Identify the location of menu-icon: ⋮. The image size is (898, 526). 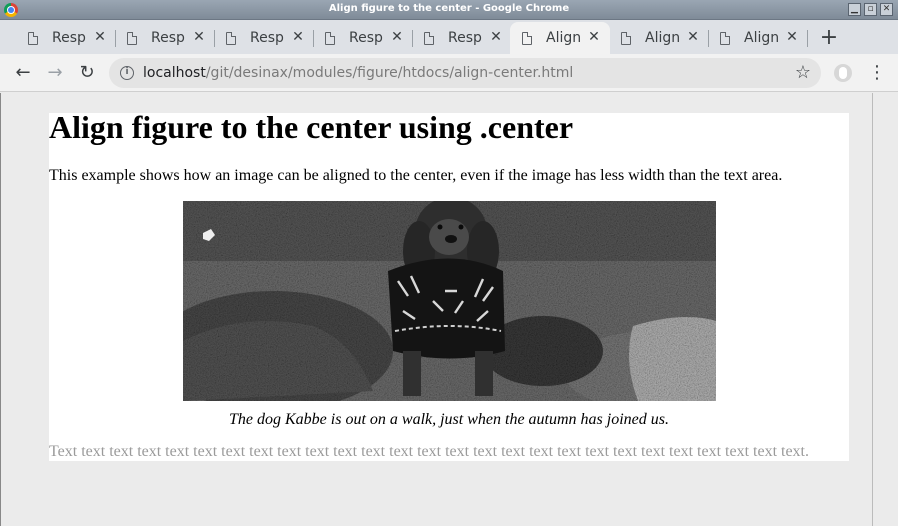
(877, 73).